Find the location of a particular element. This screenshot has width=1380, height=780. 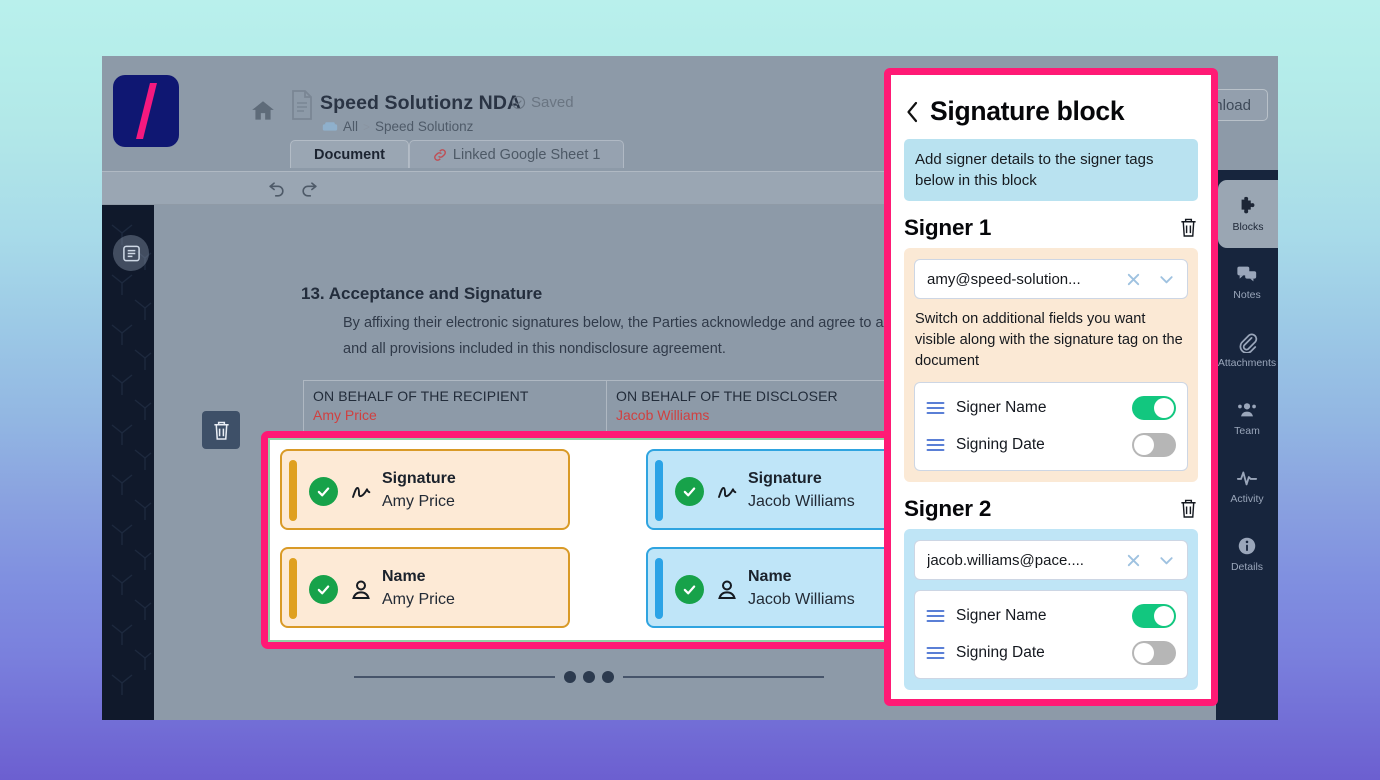

delete-signer-1-button is located at coordinates (1188, 228).